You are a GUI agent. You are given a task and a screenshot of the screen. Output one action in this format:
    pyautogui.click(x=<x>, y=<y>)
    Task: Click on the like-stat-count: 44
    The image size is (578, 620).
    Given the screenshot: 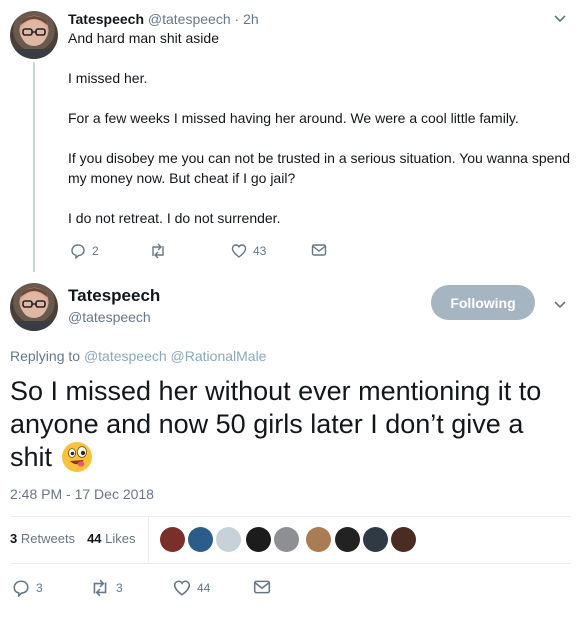 What is the action you would take?
    pyautogui.click(x=94, y=538)
    